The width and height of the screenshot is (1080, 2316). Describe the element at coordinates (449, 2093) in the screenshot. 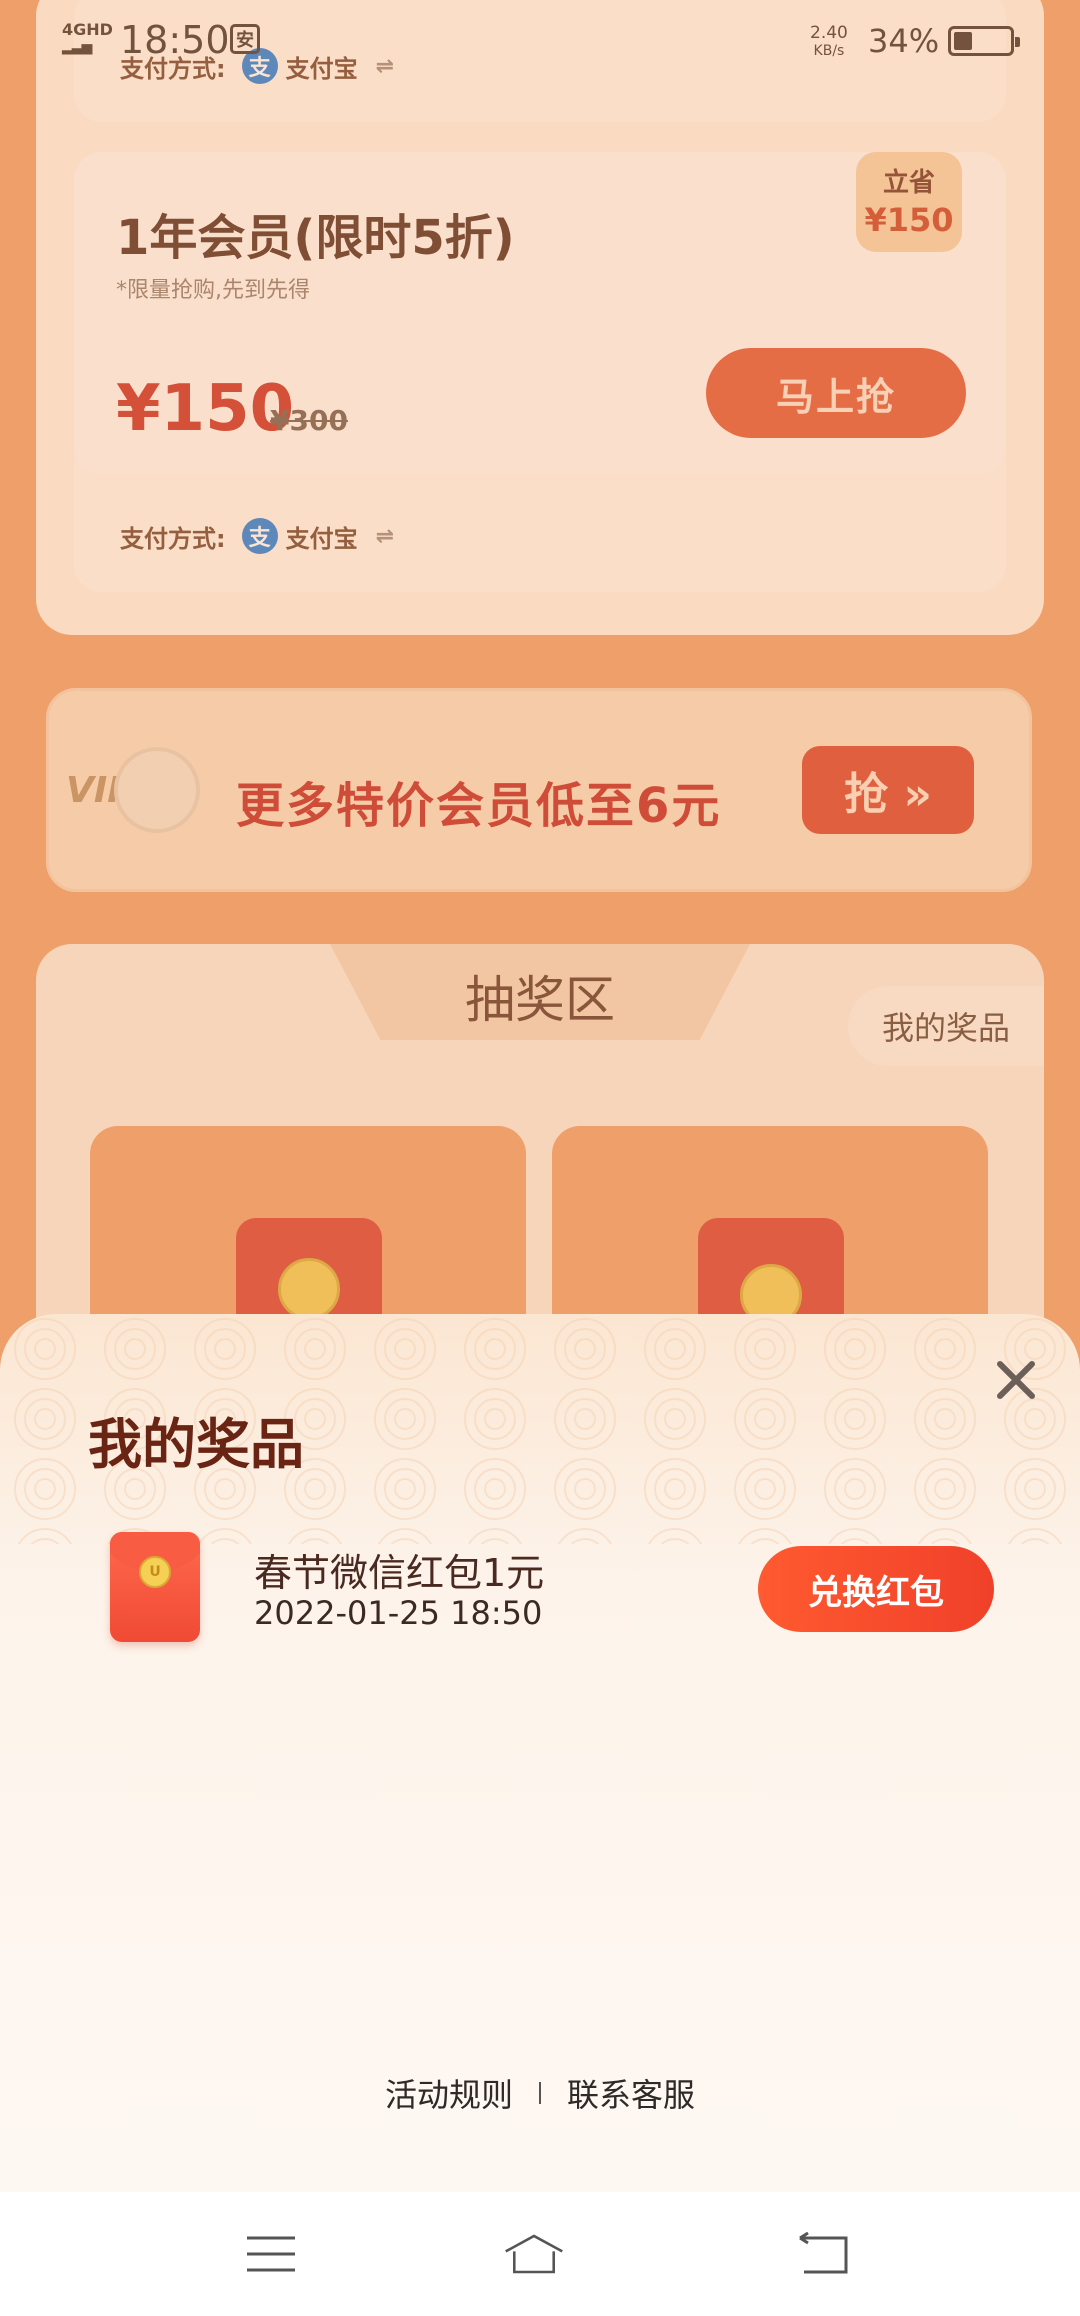

I see `rules-link: 活动规则` at that location.